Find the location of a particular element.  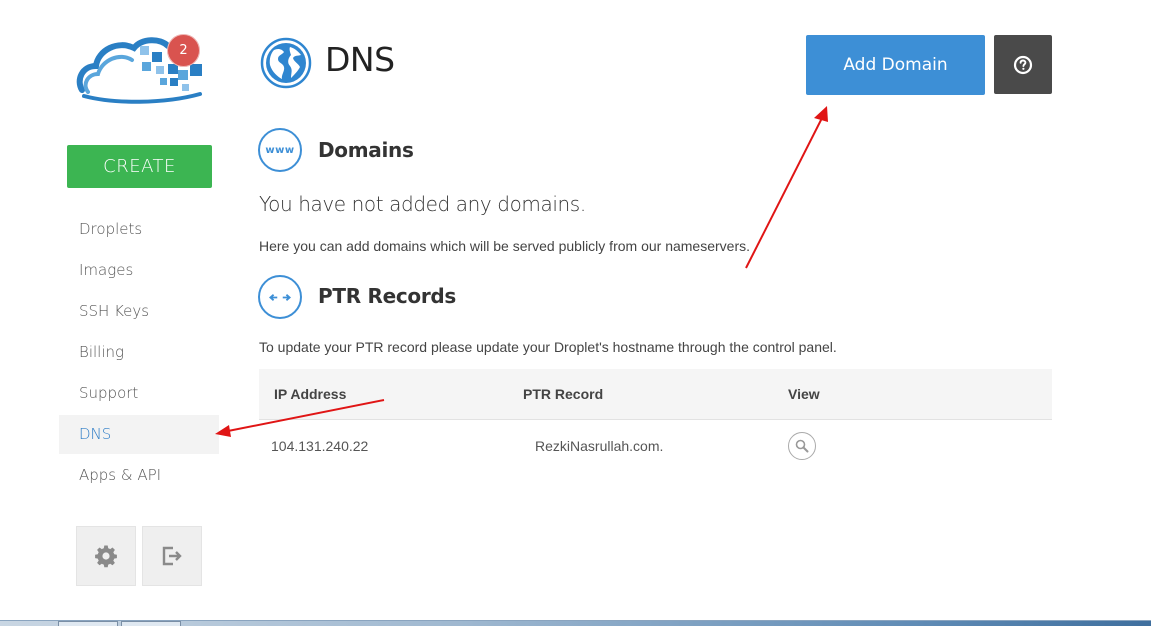

help-button is located at coordinates (1023, 64).